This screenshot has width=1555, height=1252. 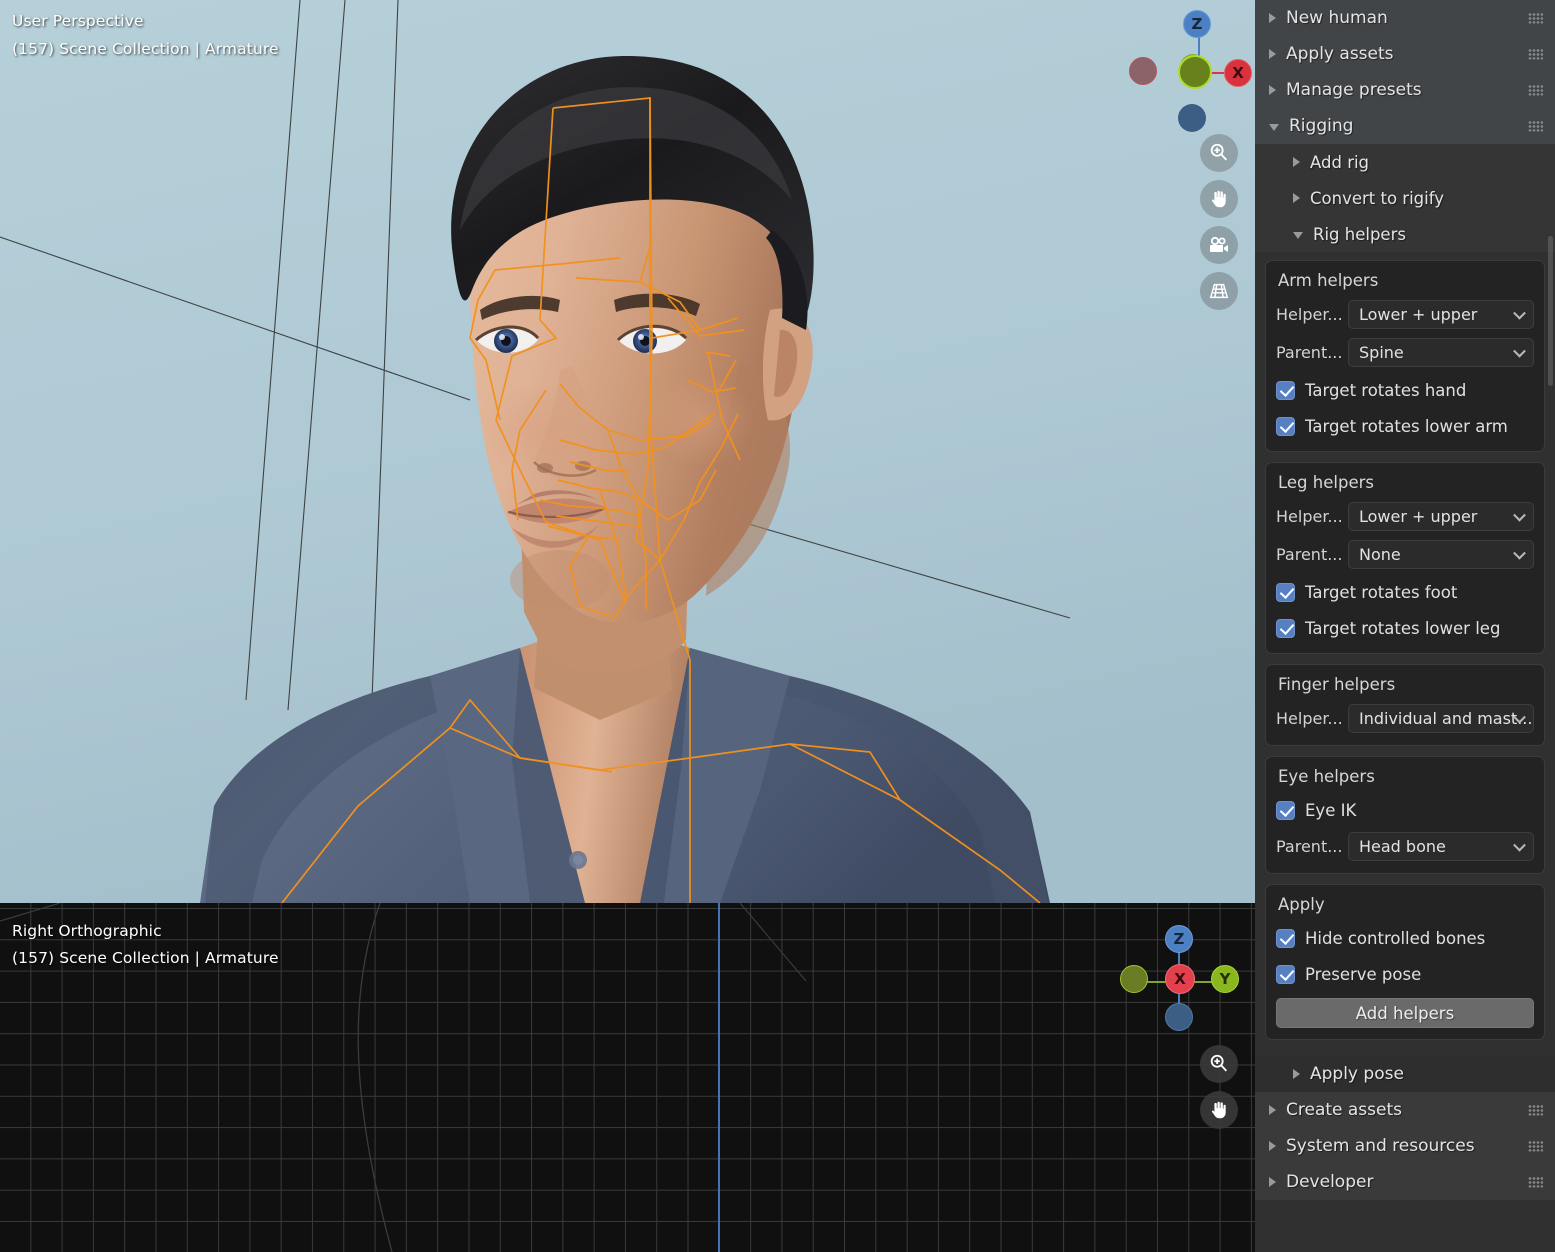 I want to click on preserve-pose-row: Preserve pose, so click(x=1405, y=974).